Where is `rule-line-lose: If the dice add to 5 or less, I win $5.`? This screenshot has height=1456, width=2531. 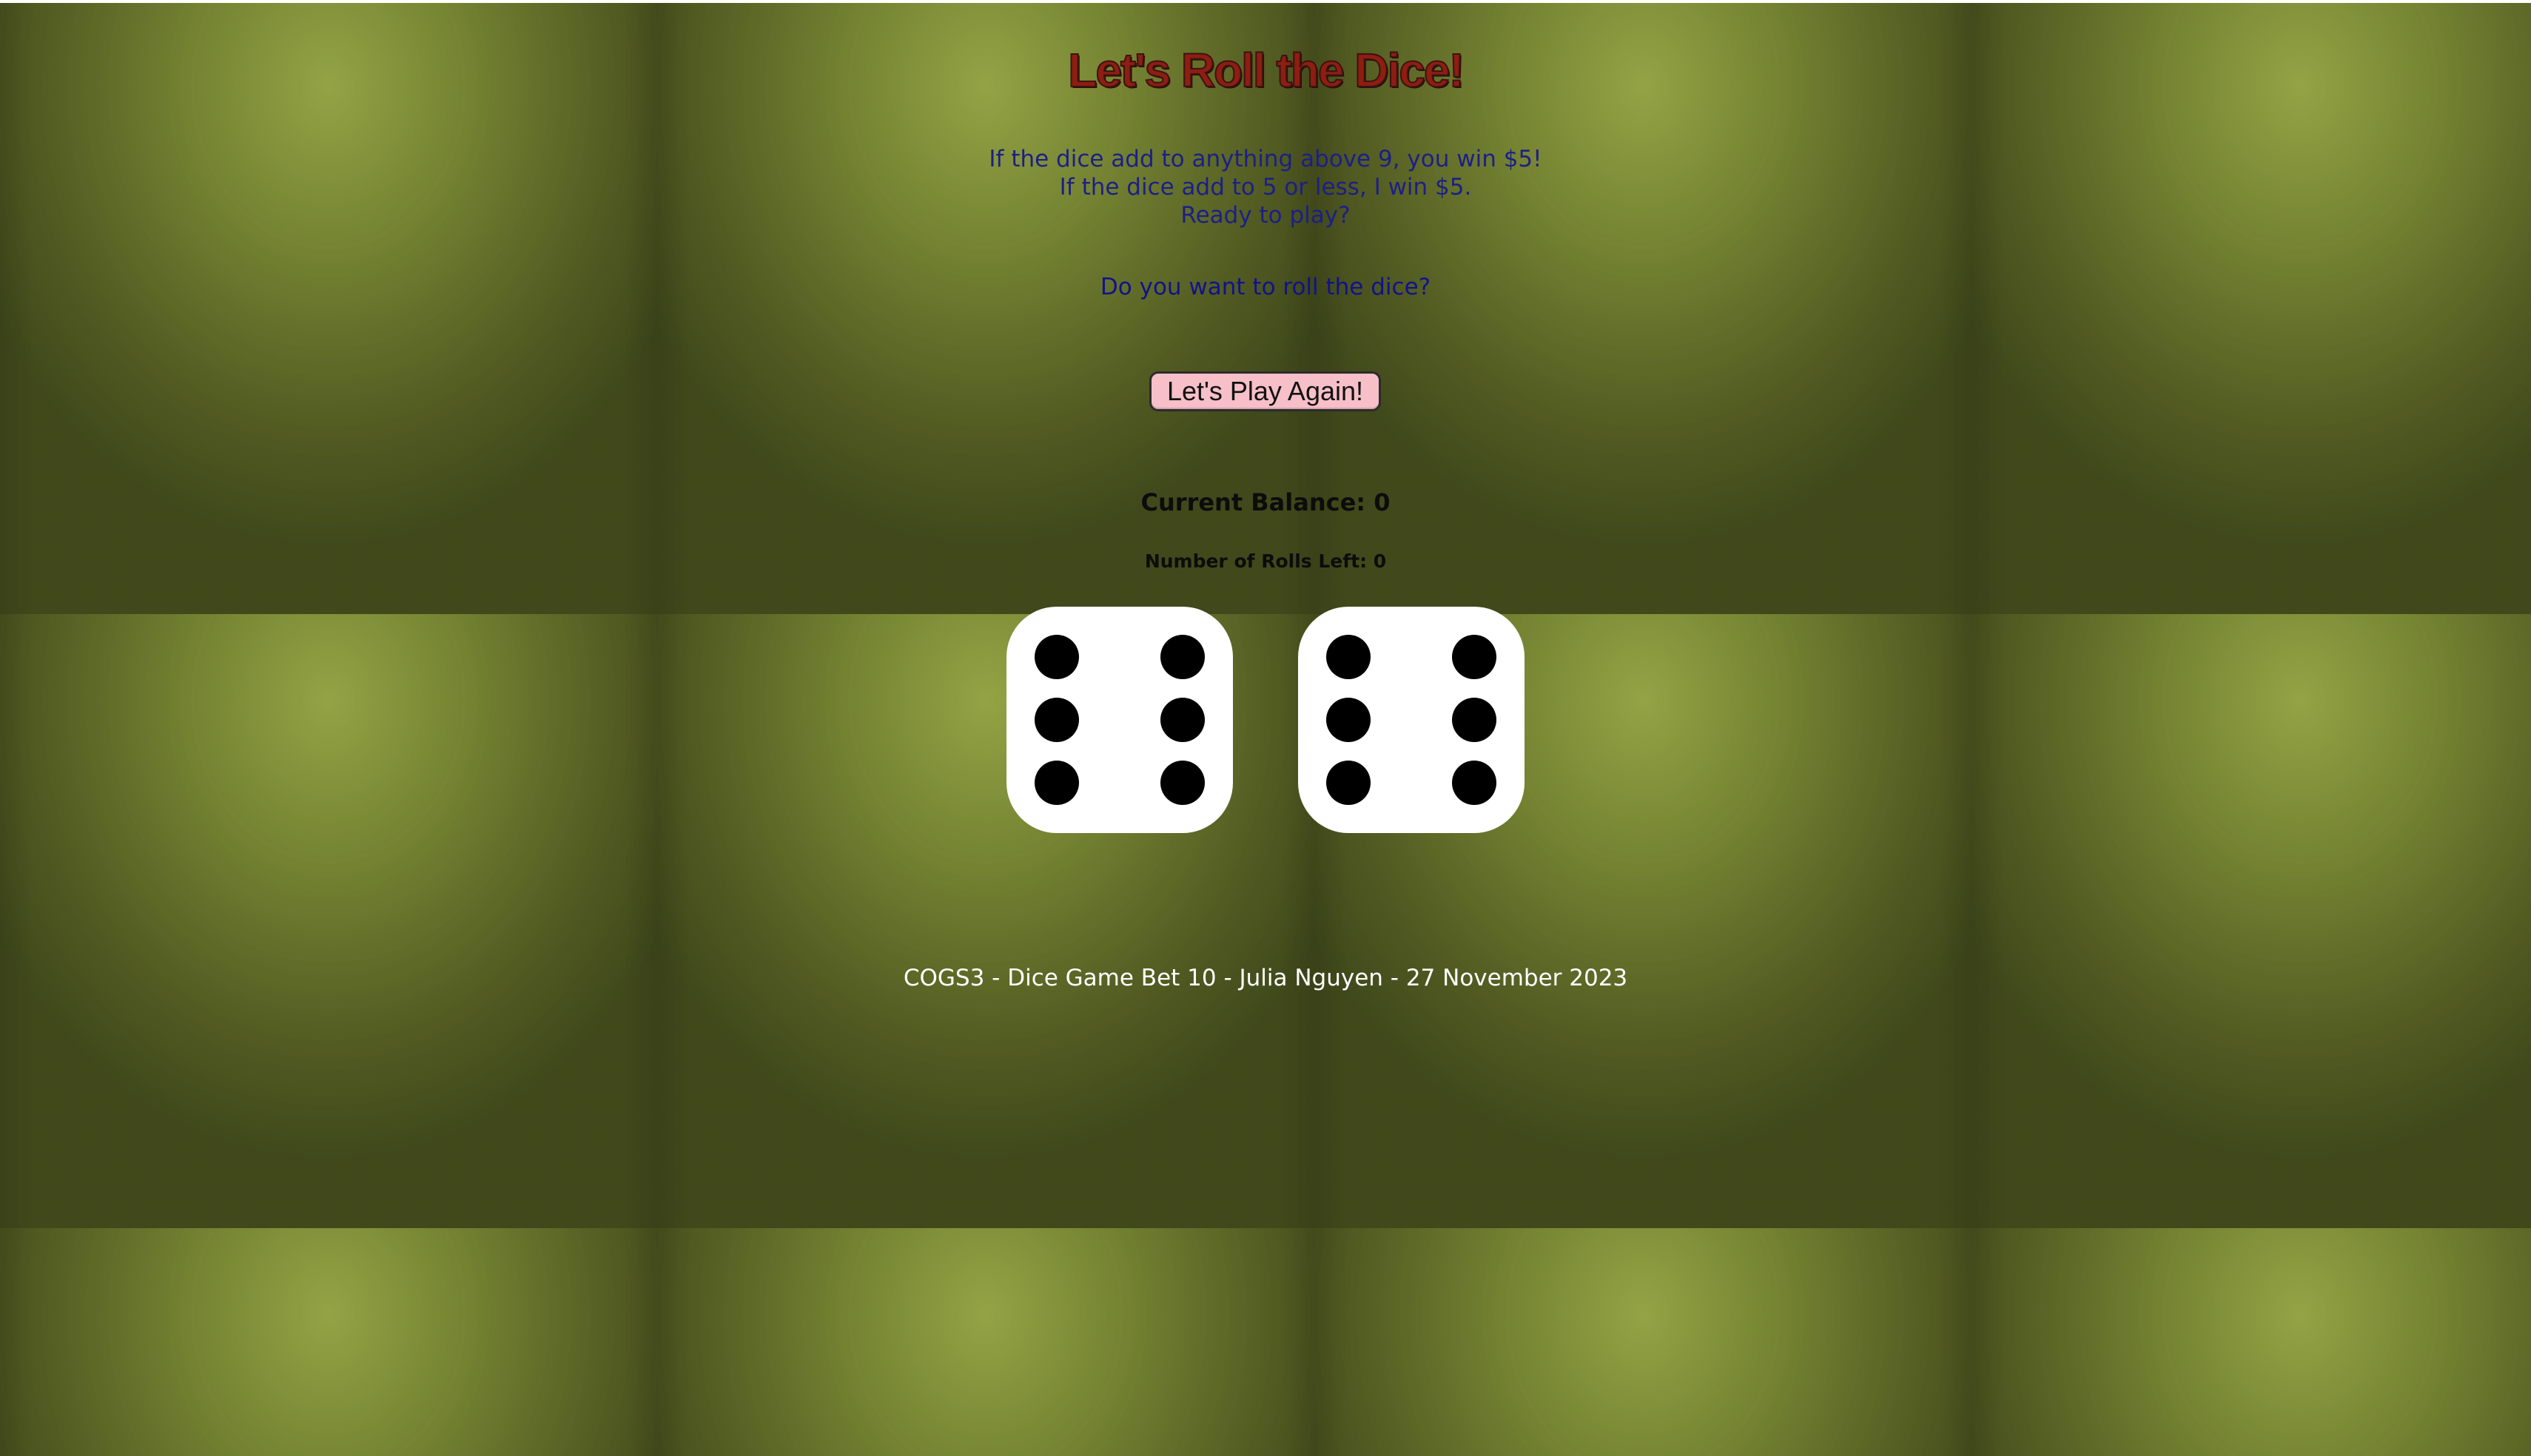
rule-line-lose: If the dice add to 5 or less, I win $5. is located at coordinates (1265, 187).